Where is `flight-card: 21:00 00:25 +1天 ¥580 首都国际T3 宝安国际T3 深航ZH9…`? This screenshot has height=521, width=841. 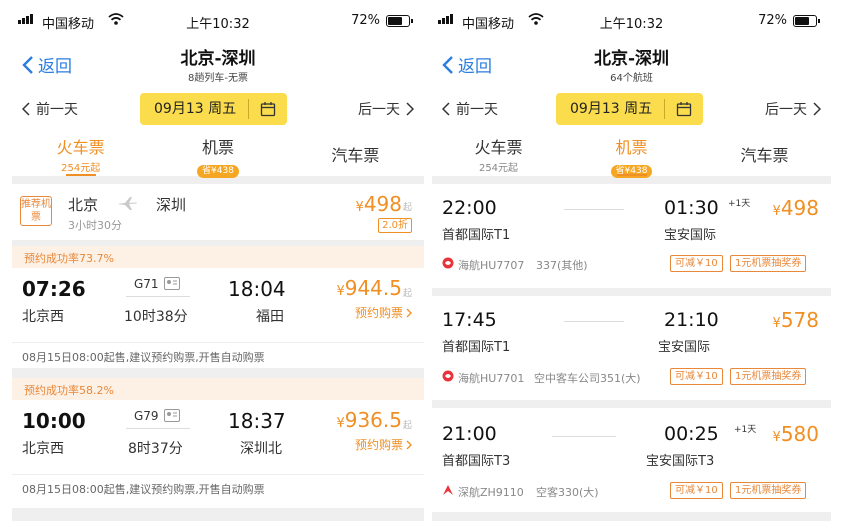
flight-card: 21:00 00:25 +1天 ¥580 首都国际T3 宝安国际T3 深航ZH9… is located at coordinates (631, 460).